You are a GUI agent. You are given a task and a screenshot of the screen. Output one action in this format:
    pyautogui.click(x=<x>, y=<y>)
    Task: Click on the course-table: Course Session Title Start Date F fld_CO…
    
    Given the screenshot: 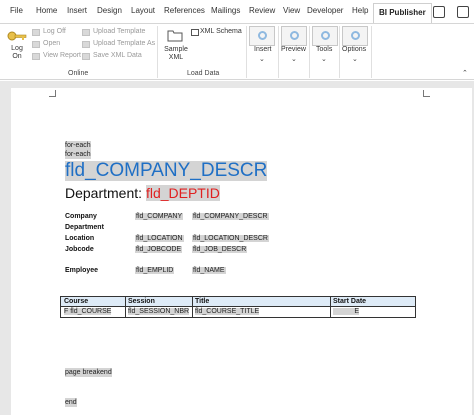 What is the action you would take?
    pyautogui.click(x=238, y=307)
    